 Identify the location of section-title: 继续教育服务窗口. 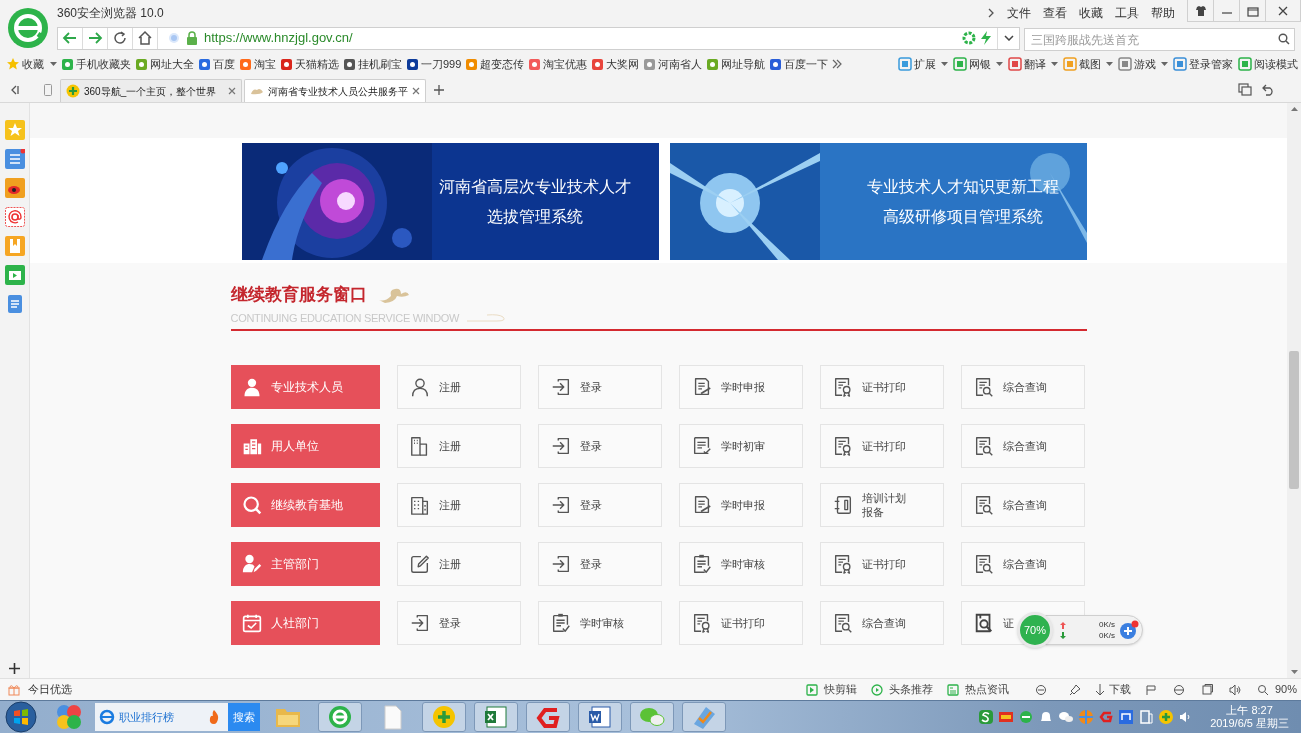
(298, 295).